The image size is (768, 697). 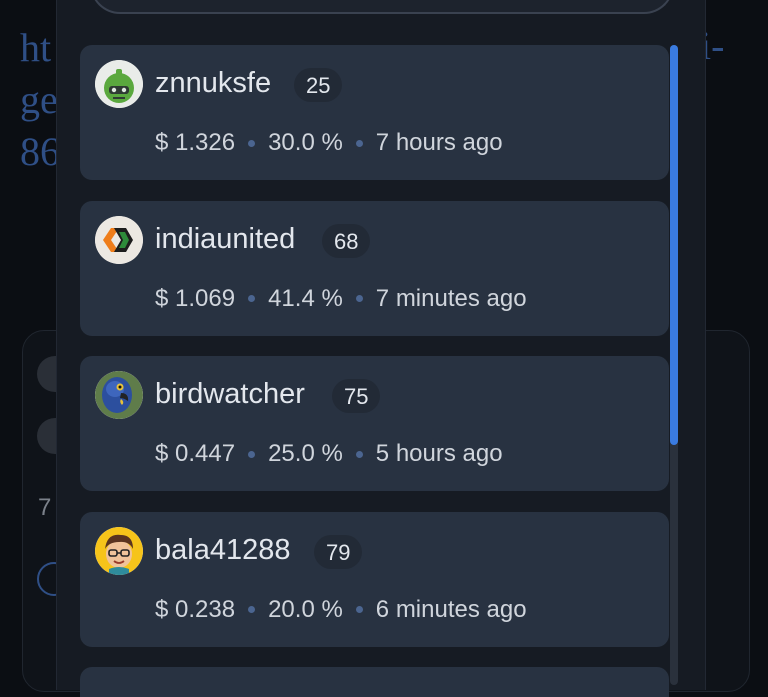 I want to click on vote-value: $ 1.069, so click(x=195, y=298).